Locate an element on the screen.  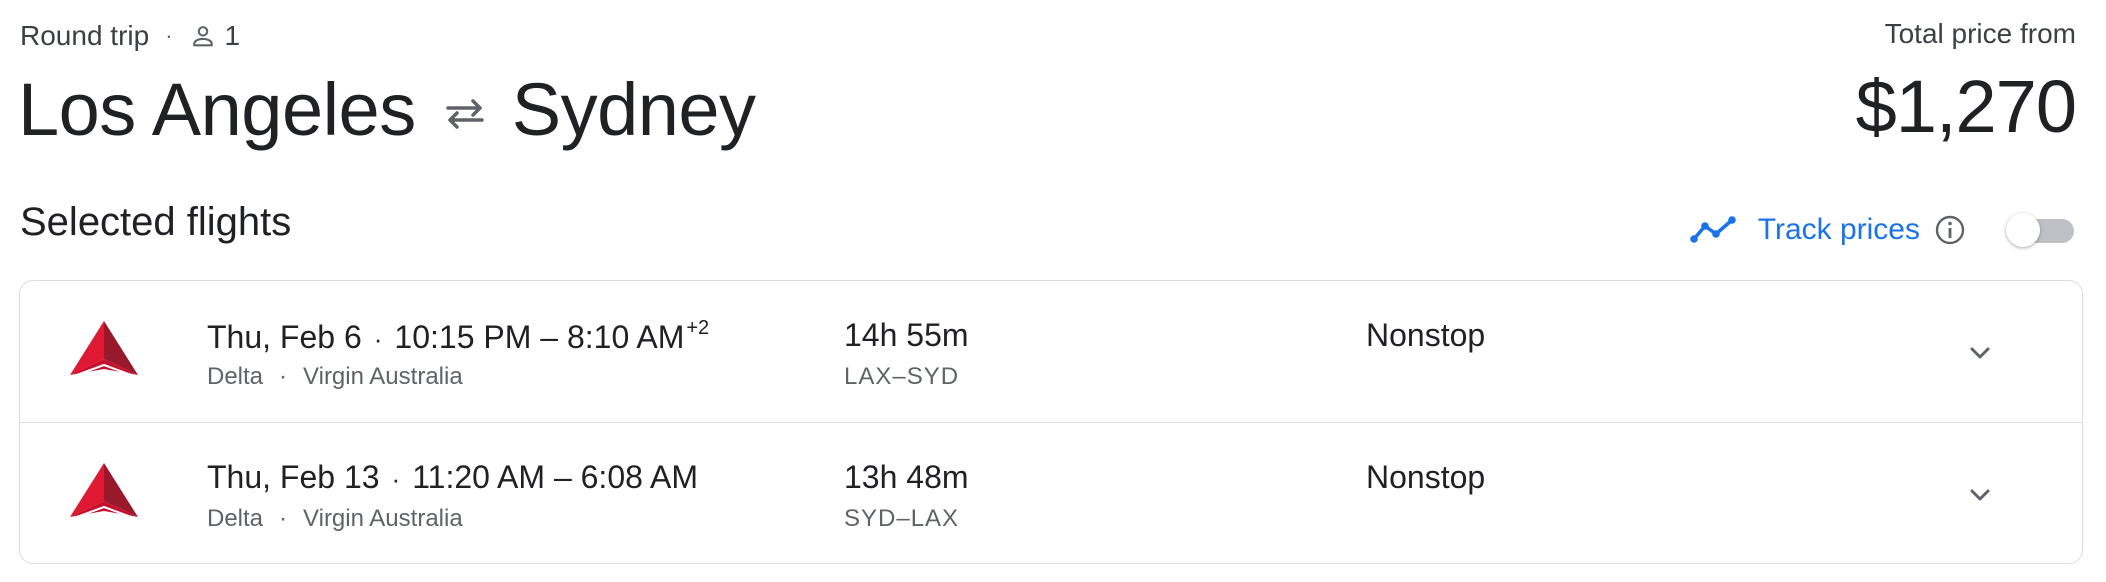
flight-times: Thu, Feb 13 · 11:20 AM – 6:08 AM is located at coordinates (452, 477).